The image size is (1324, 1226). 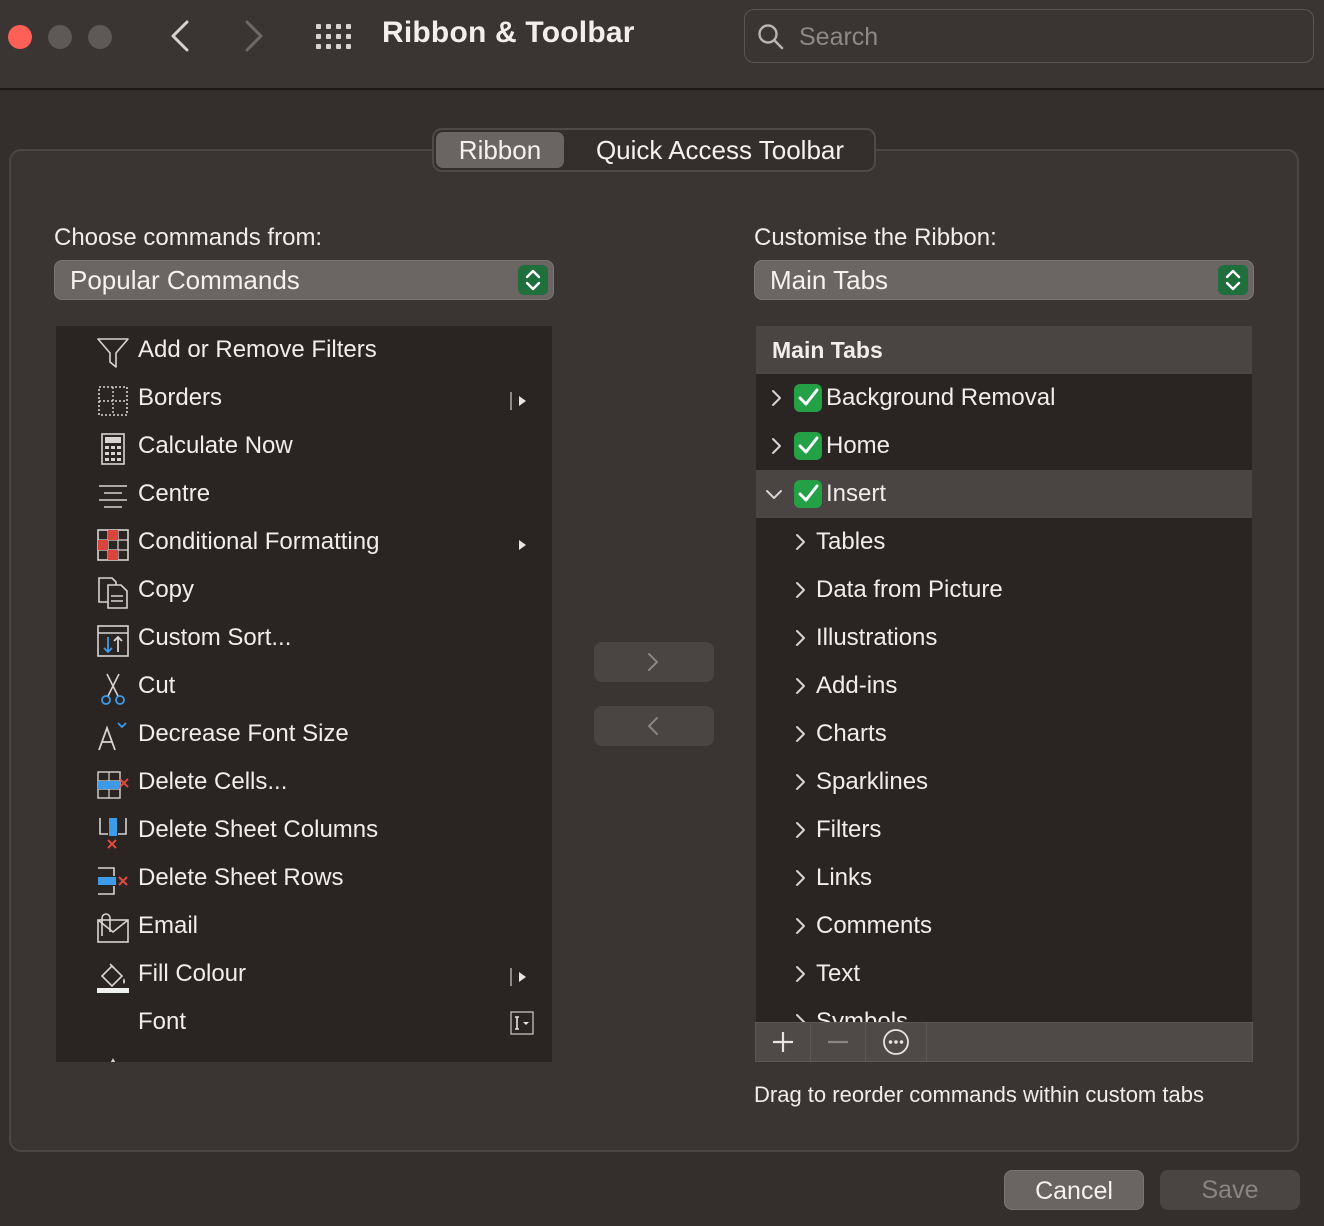 What do you see at coordinates (304, 496) in the screenshot?
I see `command-centre: Centre` at bounding box center [304, 496].